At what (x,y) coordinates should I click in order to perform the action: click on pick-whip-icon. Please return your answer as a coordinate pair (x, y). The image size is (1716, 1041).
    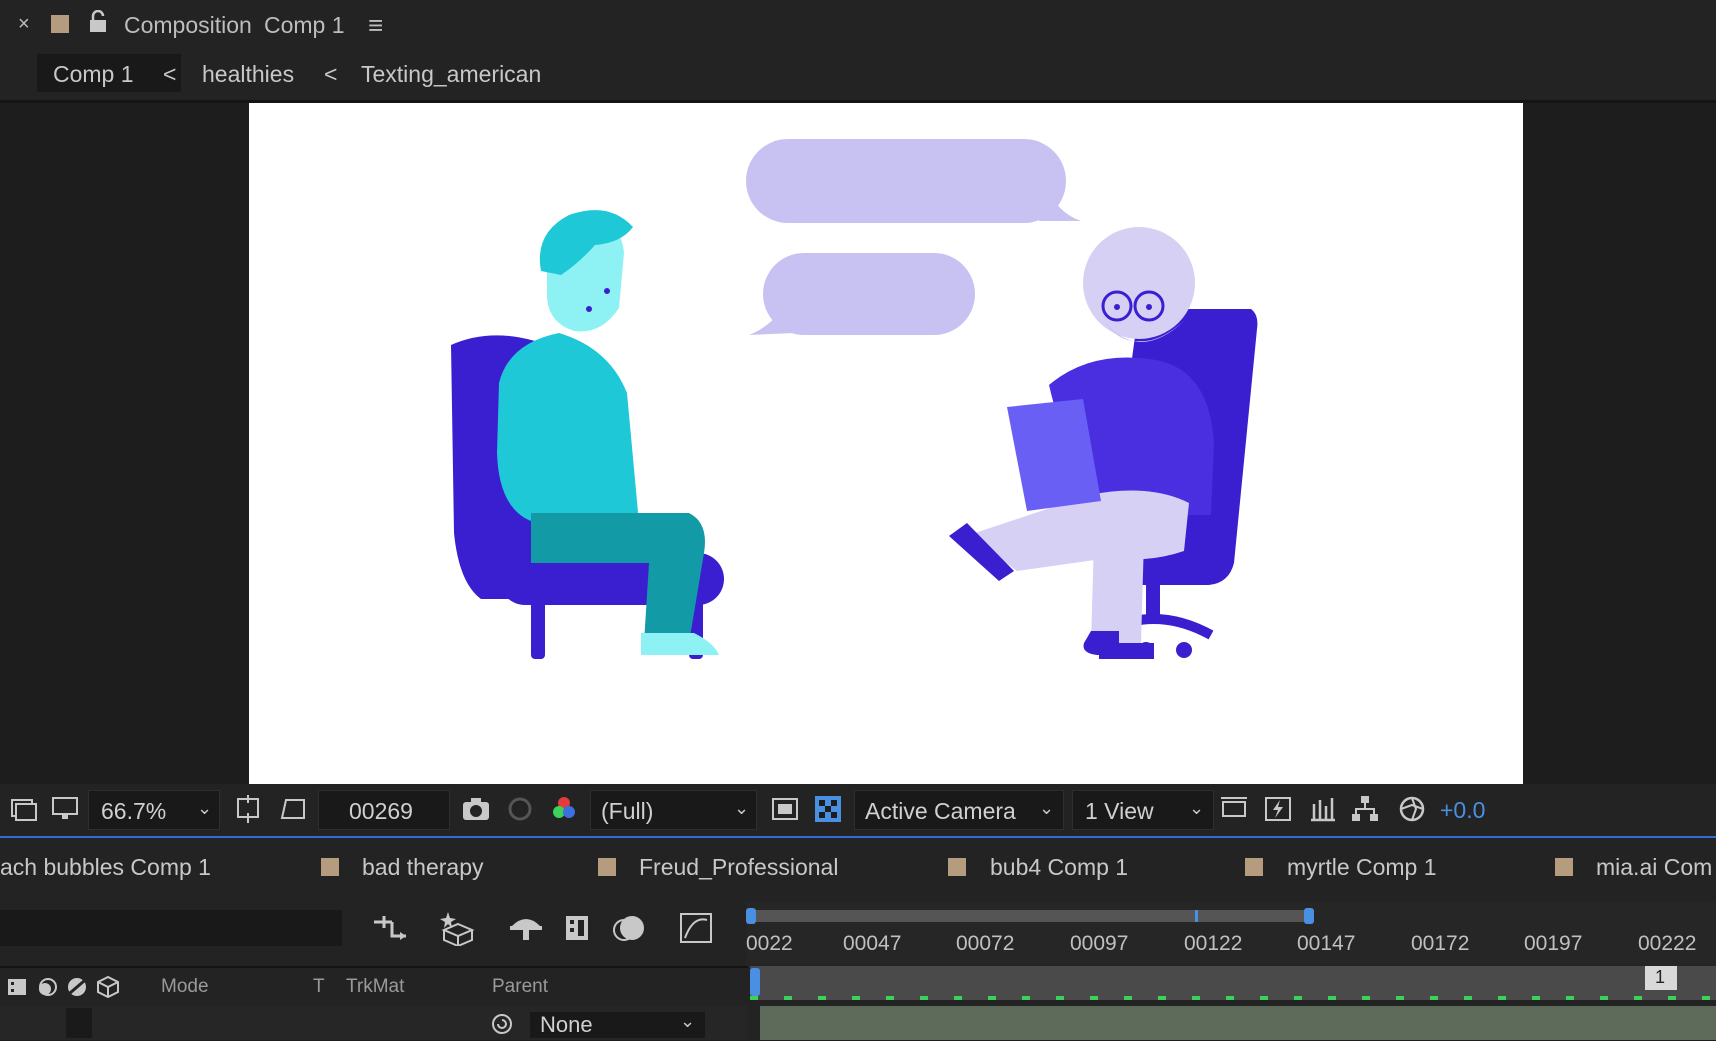
    Looking at the image, I should click on (502, 1026).